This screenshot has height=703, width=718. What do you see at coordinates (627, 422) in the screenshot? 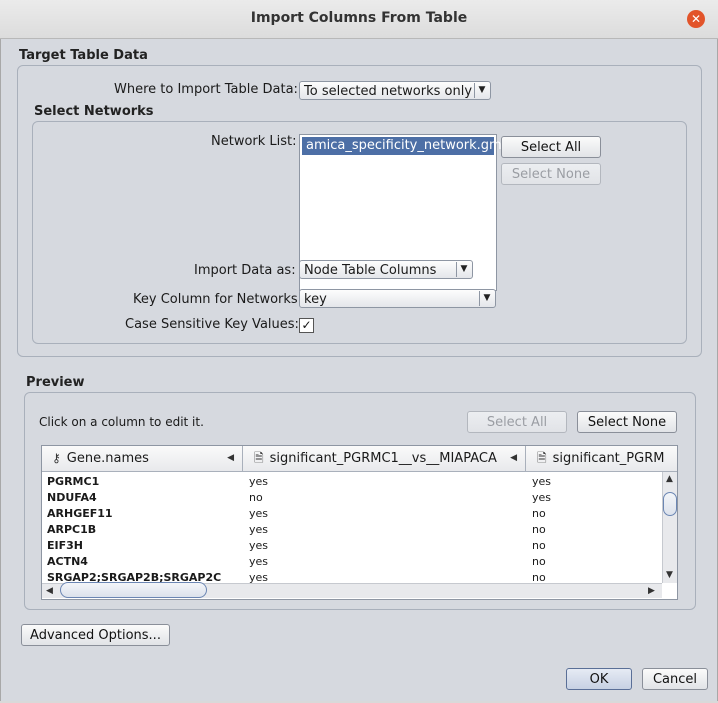
I see `preview-select-none-button: Select None` at bounding box center [627, 422].